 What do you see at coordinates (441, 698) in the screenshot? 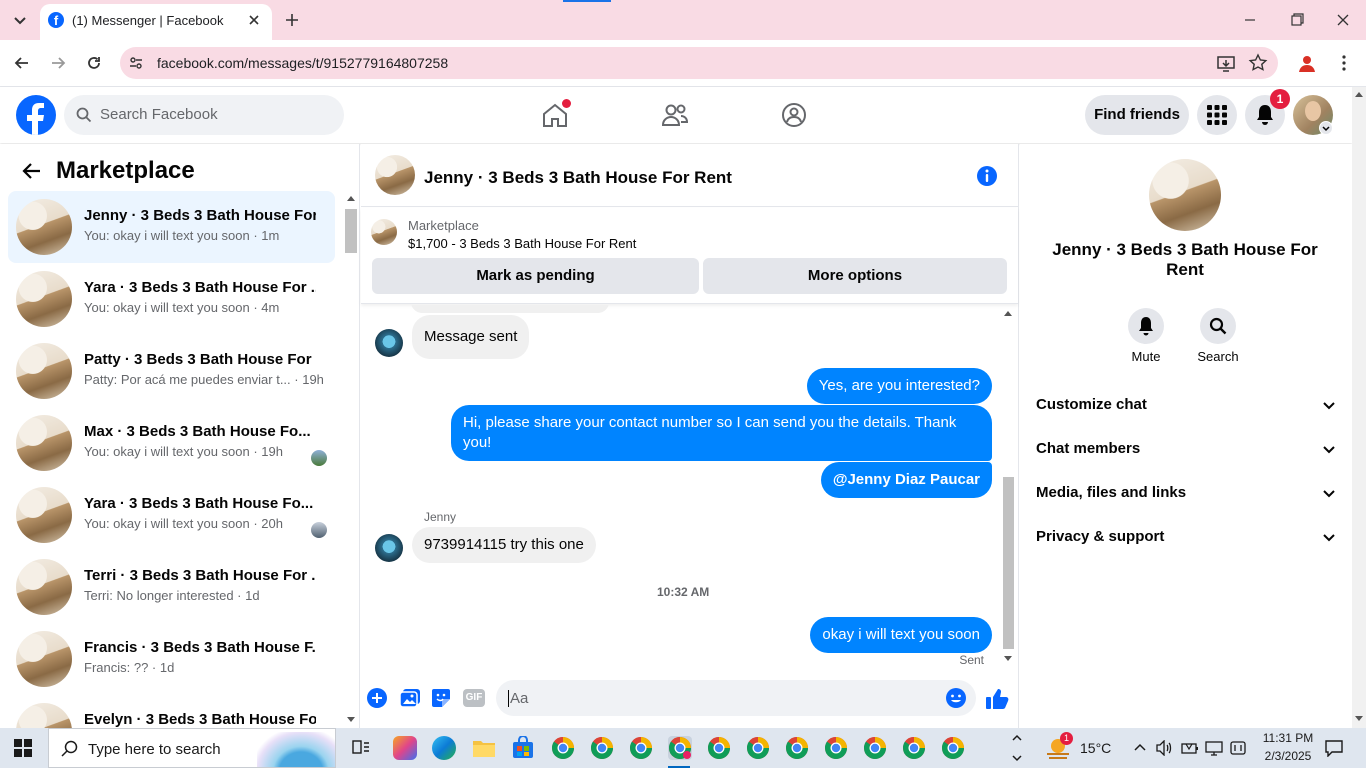
I see `sticker-button` at bounding box center [441, 698].